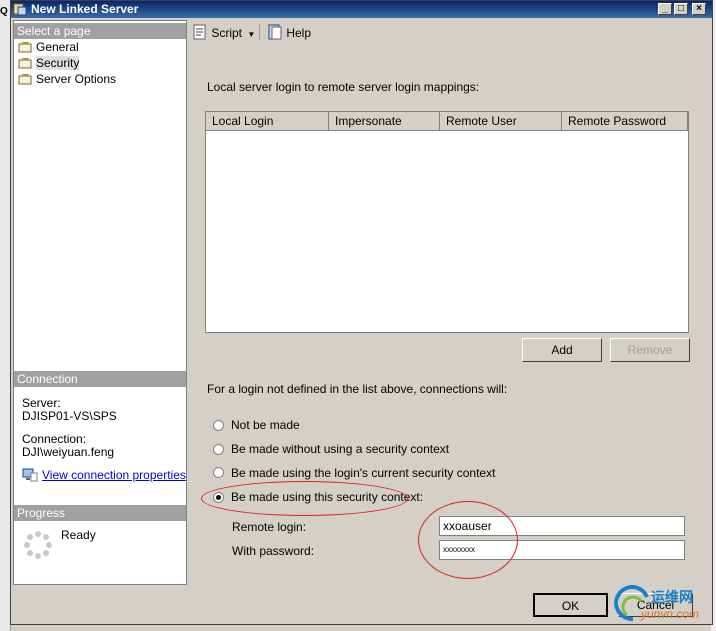 The image size is (716, 631). I want to click on script-button: Script ▼, so click(223, 32).